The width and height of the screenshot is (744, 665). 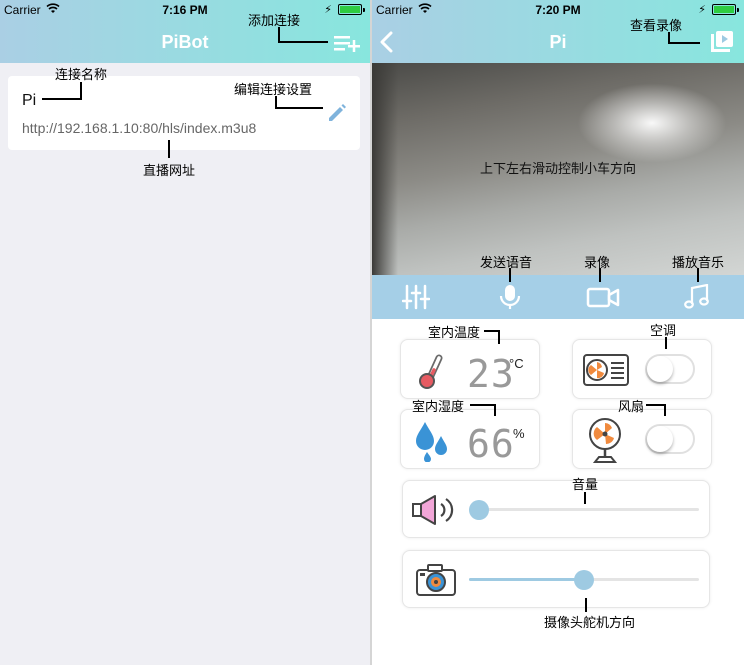 What do you see at coordinates (697, 297) in the screenshot?
I see `music-note-icon` at bounding box center [697, 297].